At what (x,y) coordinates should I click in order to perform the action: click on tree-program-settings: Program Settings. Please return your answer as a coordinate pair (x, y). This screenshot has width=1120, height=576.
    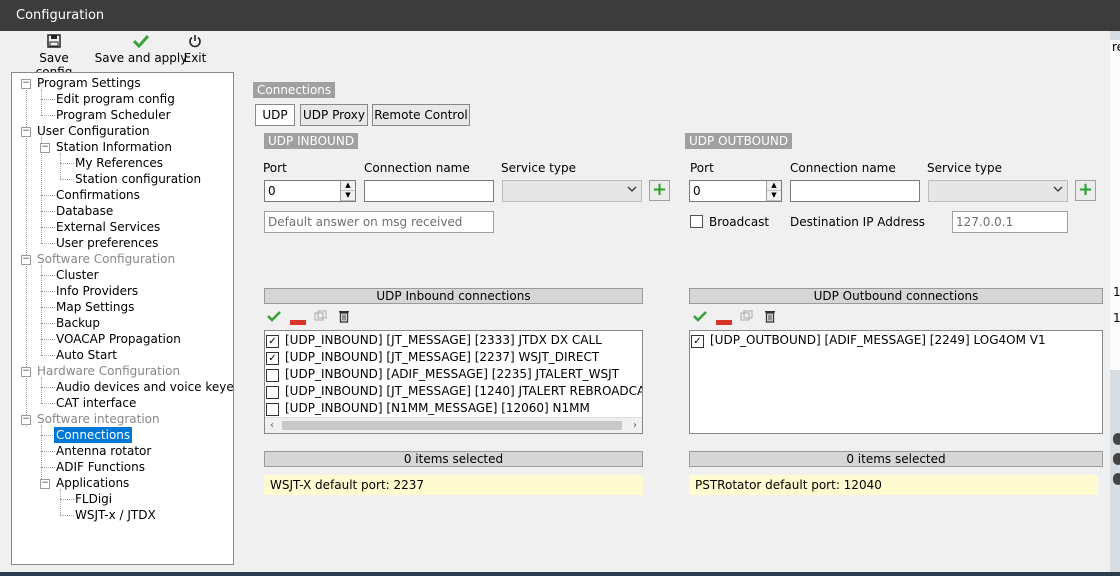
    Looking at the image, I should click on (89, 83).